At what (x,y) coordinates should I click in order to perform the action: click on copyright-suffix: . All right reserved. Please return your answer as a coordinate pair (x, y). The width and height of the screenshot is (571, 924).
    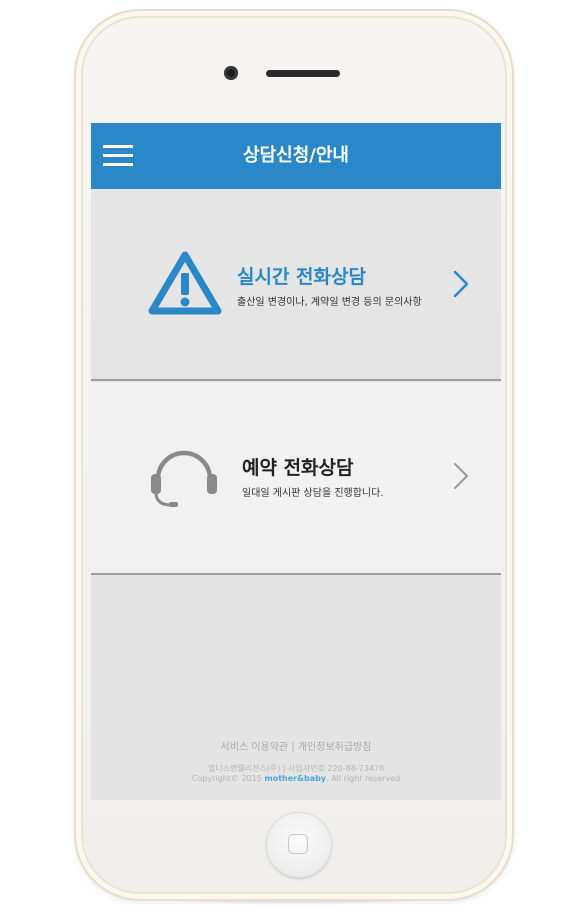
    Looking at the image, I should click on (363, 778).